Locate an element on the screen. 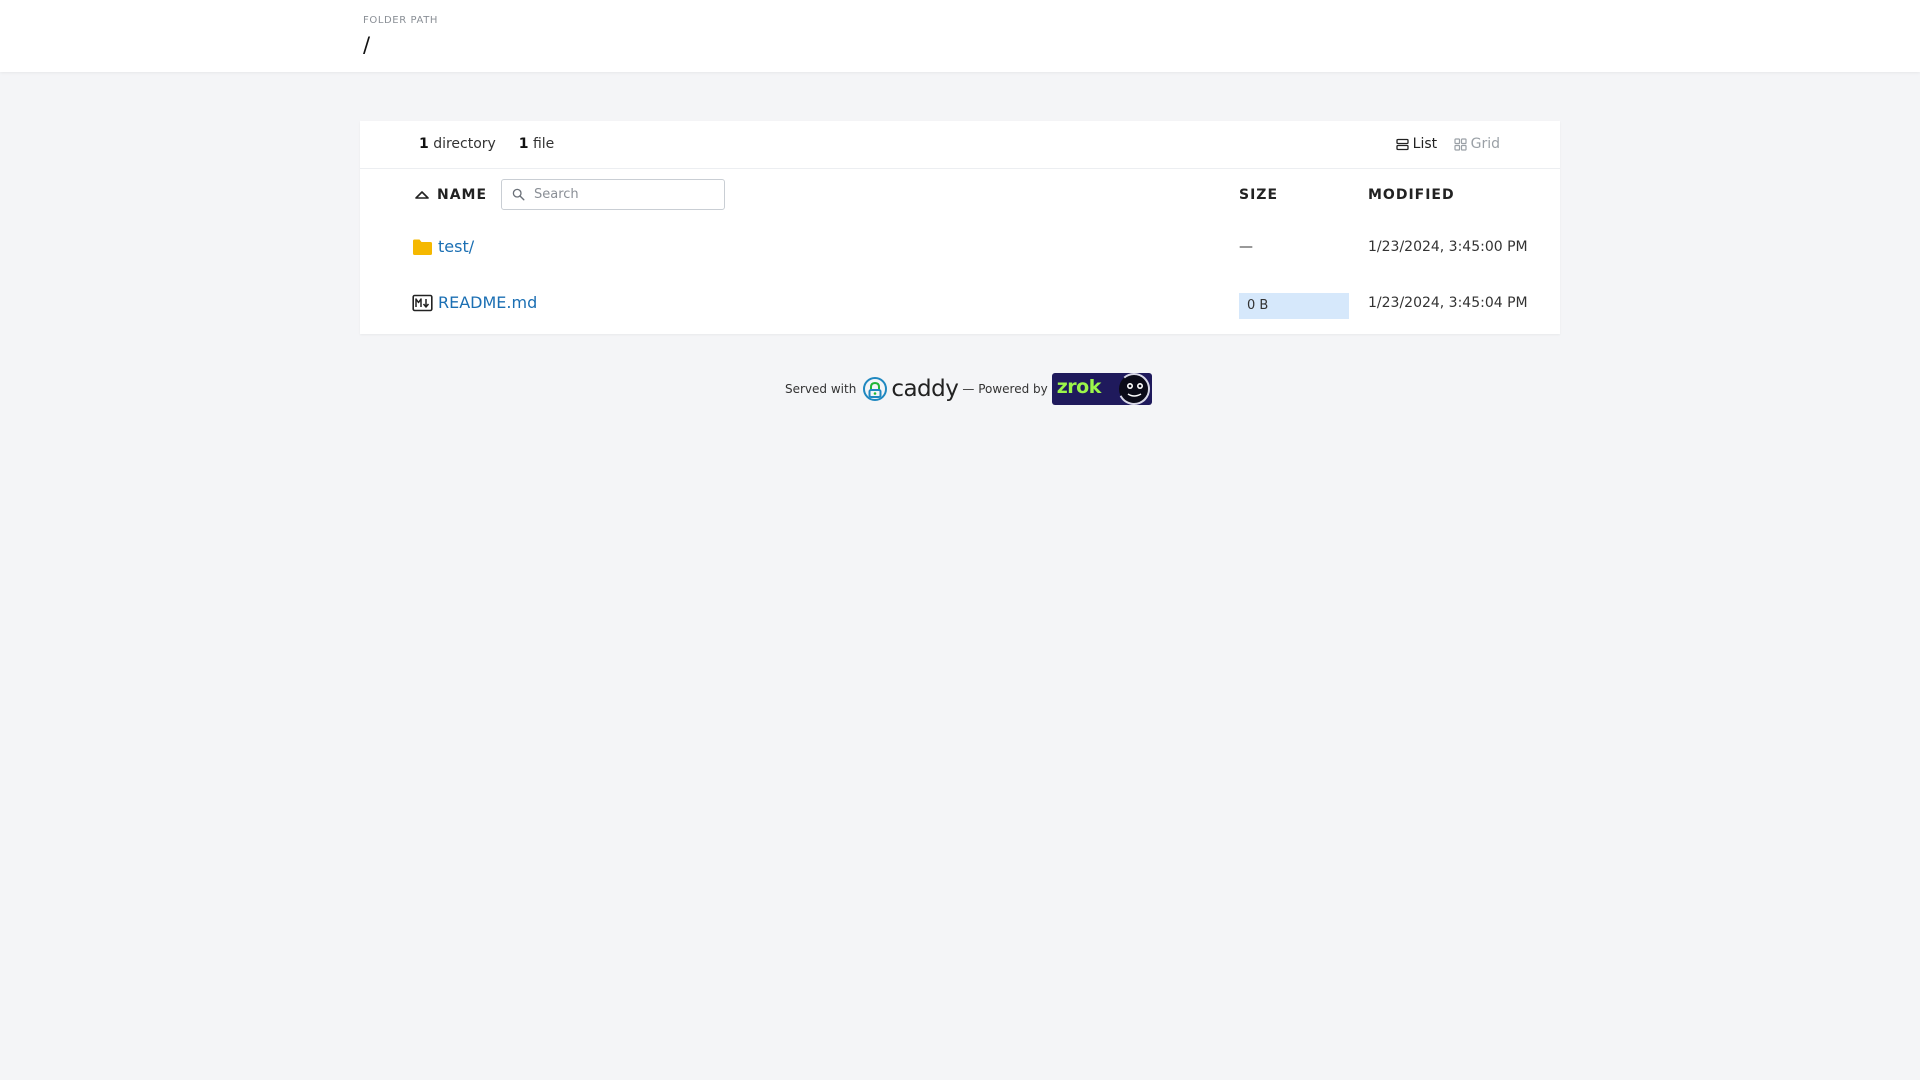 The width and height of the screenshot is (1920, 1080). name-cell: test/ is located at coordinates (443, 246).